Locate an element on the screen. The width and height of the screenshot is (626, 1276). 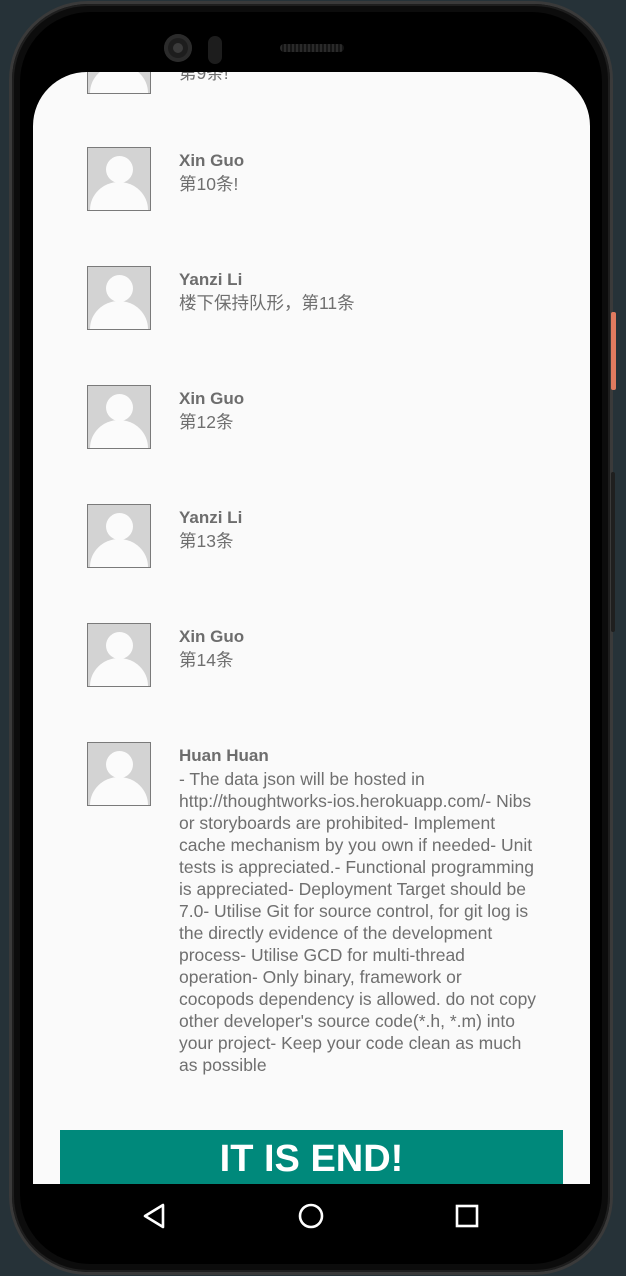
front-camera-icon is located at coordinates (178, 48).